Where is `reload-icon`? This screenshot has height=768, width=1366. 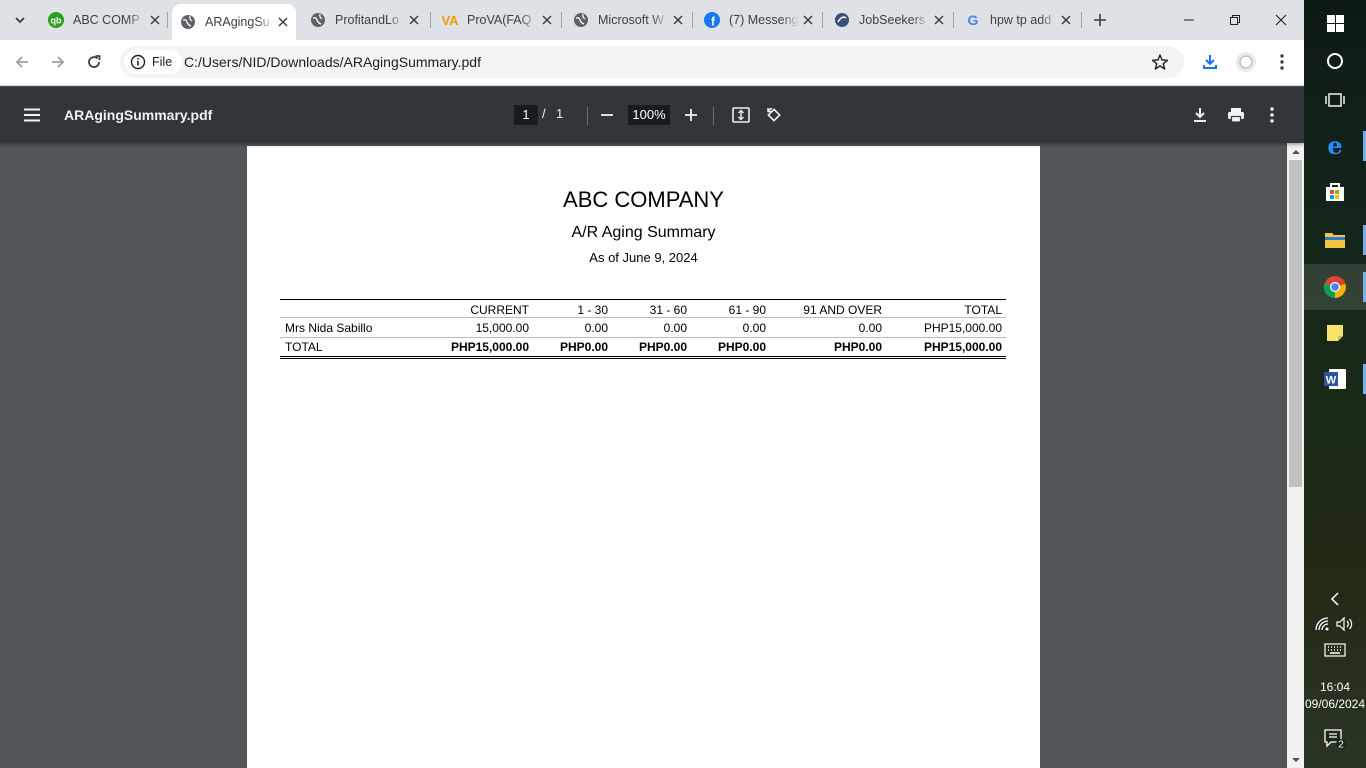
reload-icon is located at coordinates (94, 61).